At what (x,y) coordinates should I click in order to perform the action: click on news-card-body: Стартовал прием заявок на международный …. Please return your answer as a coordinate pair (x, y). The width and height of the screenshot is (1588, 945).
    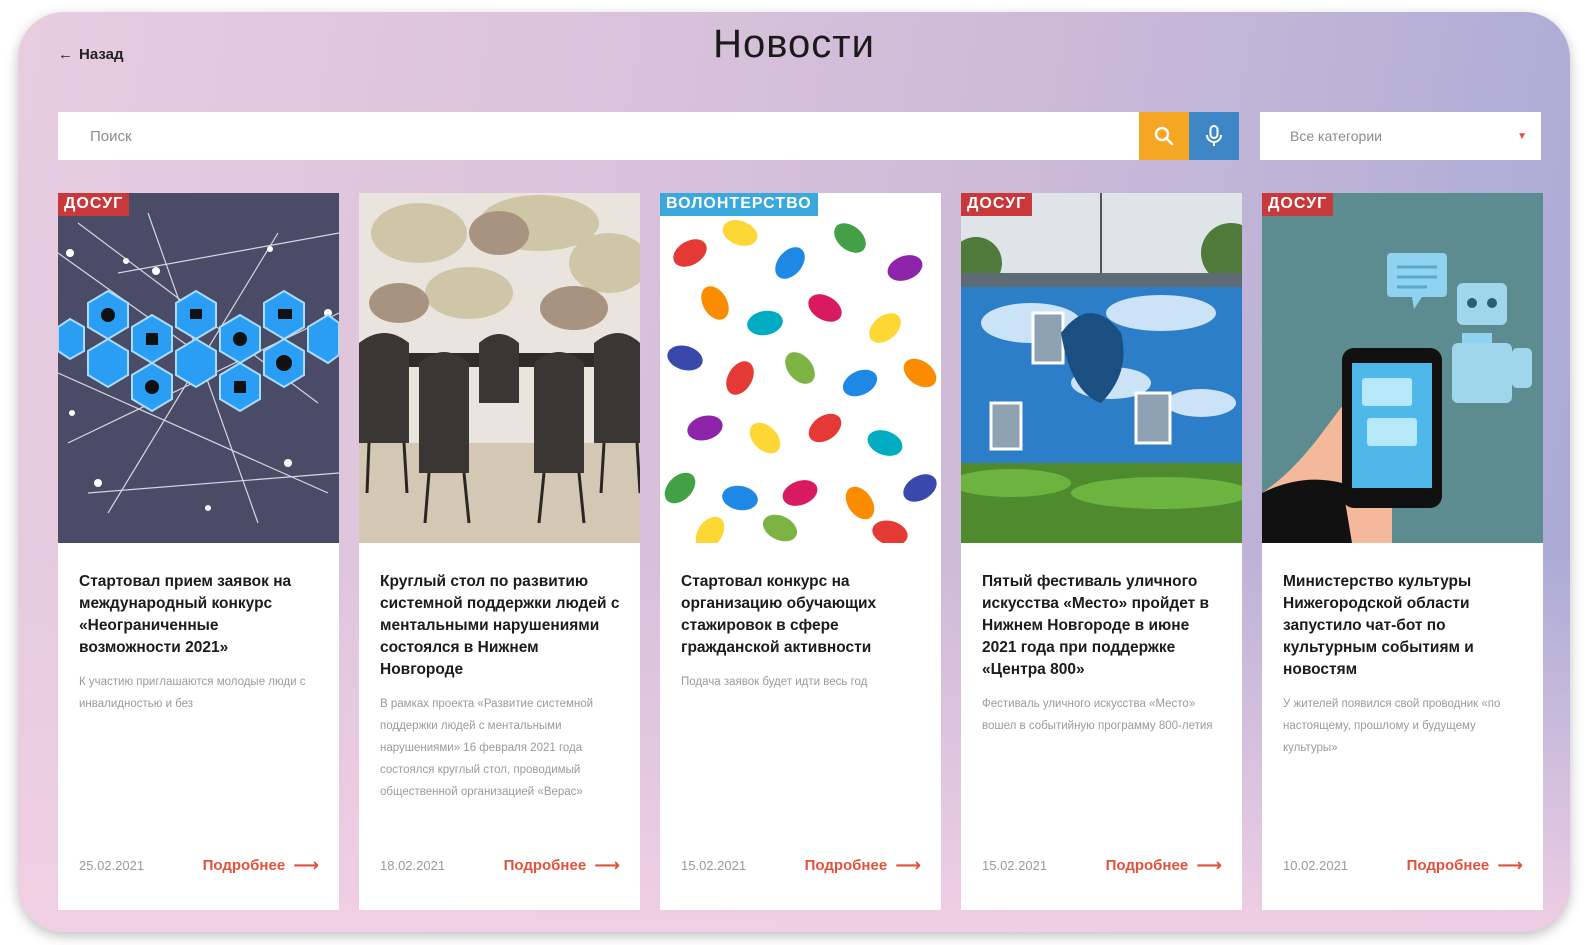
    Looking at the image, I should click on (198, 629).